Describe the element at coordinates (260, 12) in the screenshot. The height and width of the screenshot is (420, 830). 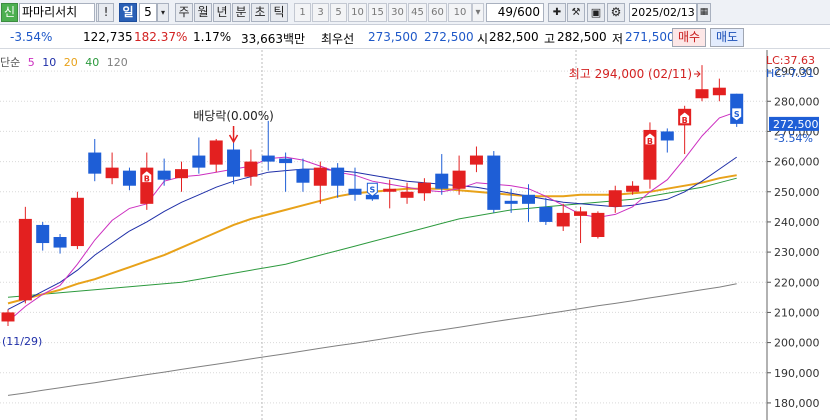
I see `period-tab-second: 초` at that location.